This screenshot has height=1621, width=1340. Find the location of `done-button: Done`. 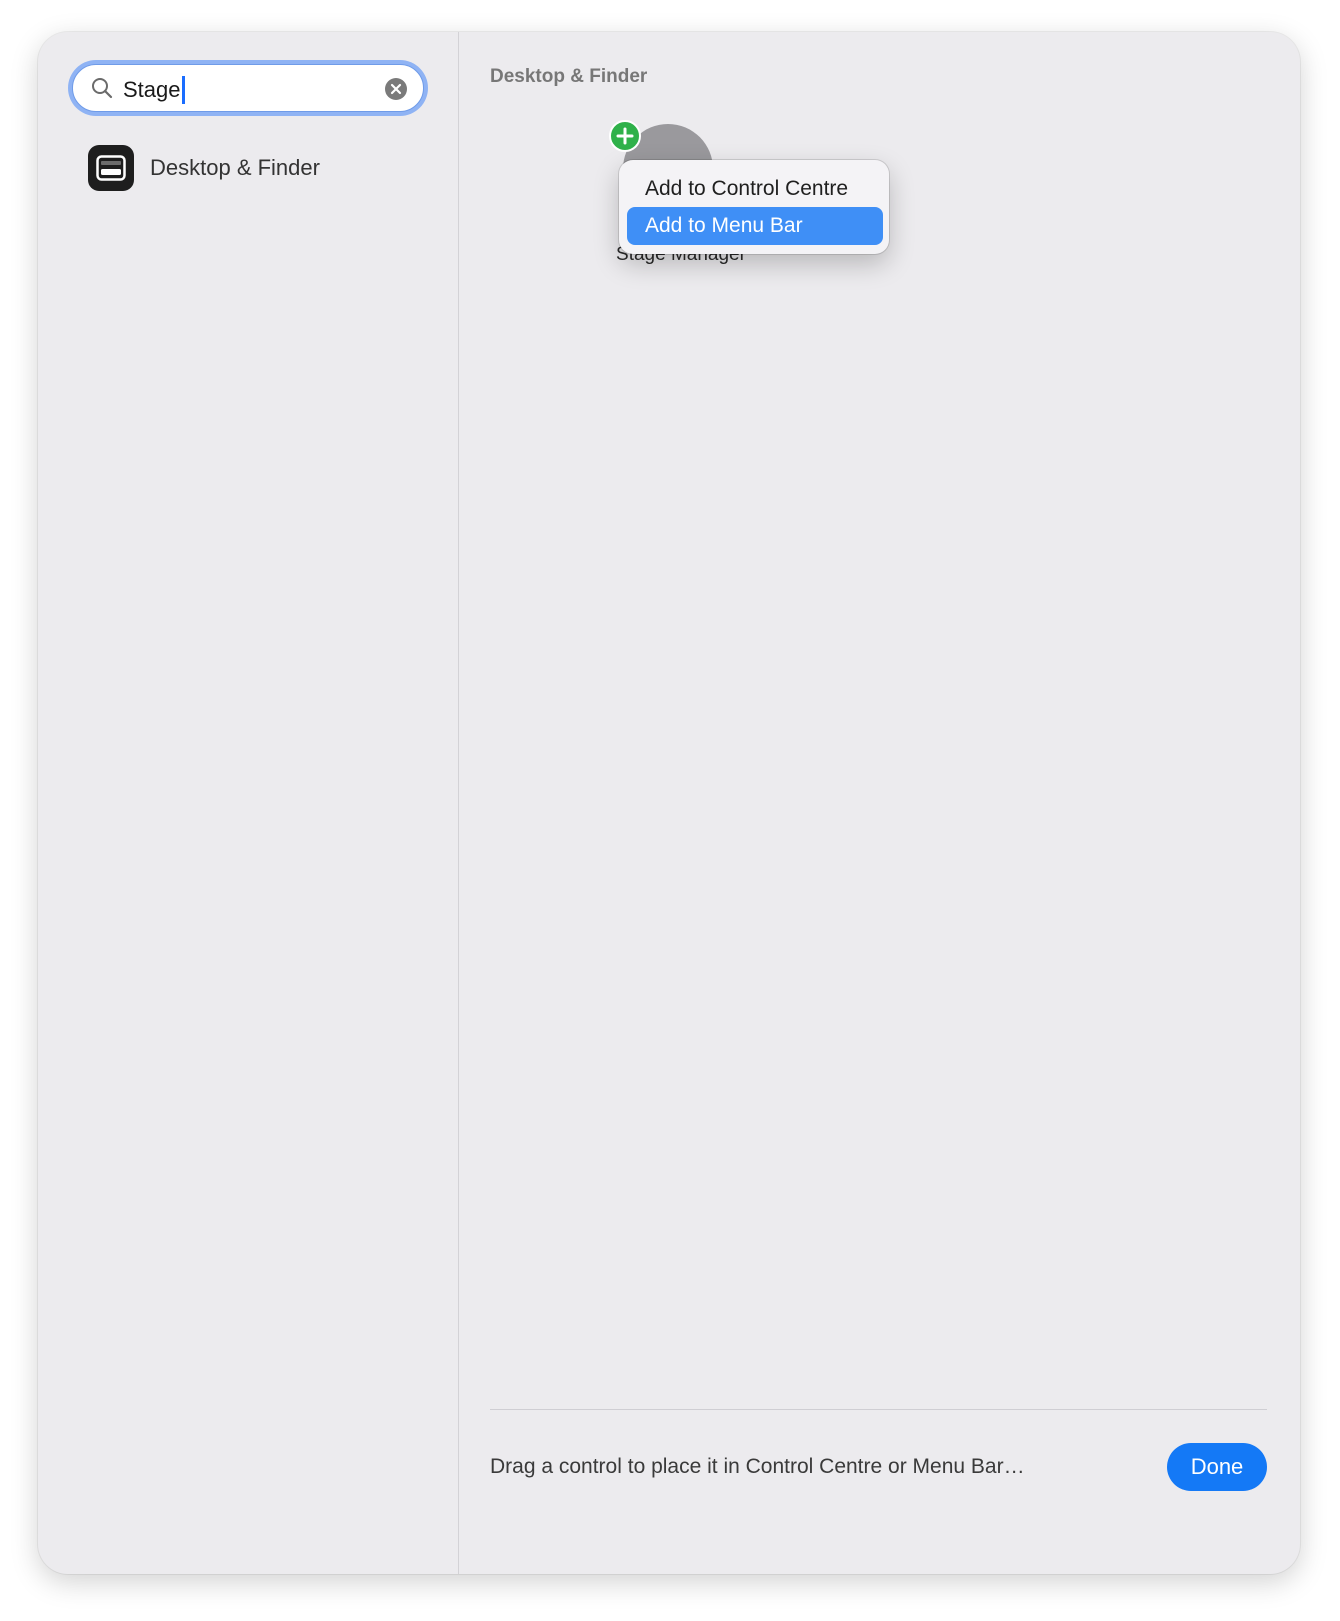

done-button: Done is located at coordinates (1217, 1467).